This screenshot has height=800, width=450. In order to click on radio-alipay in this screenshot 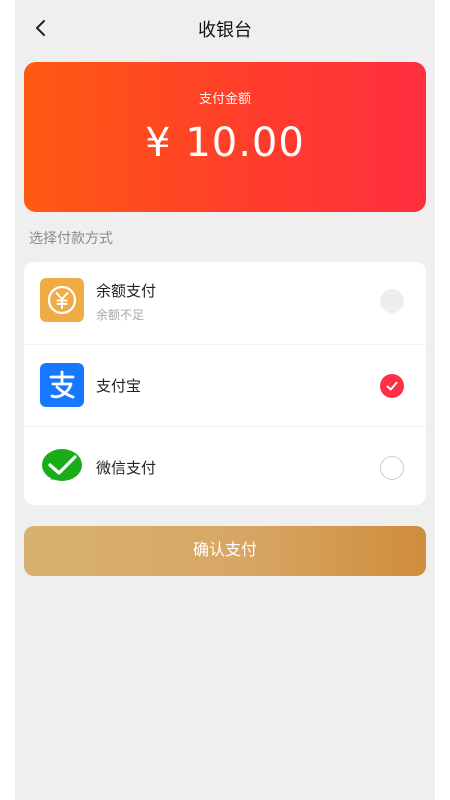, I will do `click(392, 386)`.